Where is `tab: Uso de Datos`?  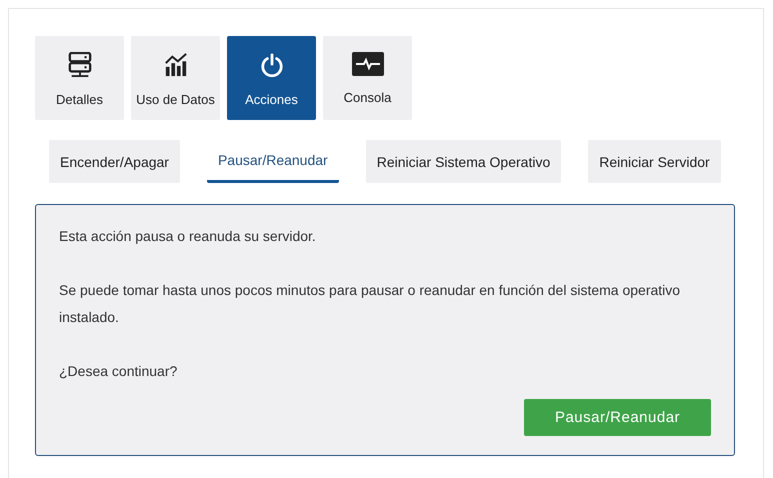 tab: Uso de Datos is located at coordinates (175, 78).